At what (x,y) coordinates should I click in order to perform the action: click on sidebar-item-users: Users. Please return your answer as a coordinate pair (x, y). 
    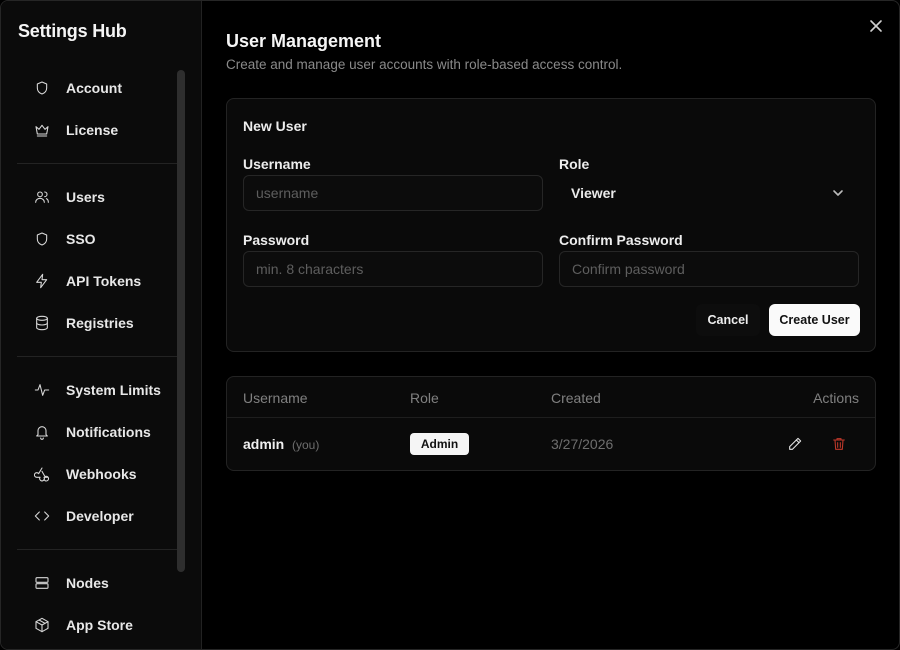
    Looking at the image, I should click on (97, 197).